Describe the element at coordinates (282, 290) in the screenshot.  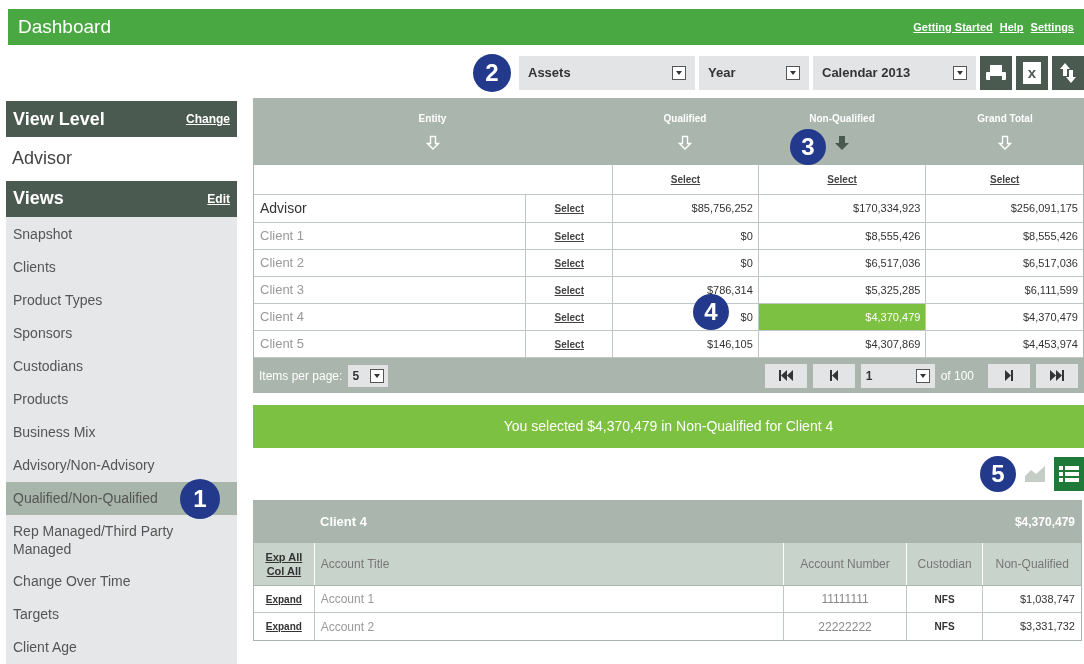
I see `table-cell-text: Client 3` at that location.